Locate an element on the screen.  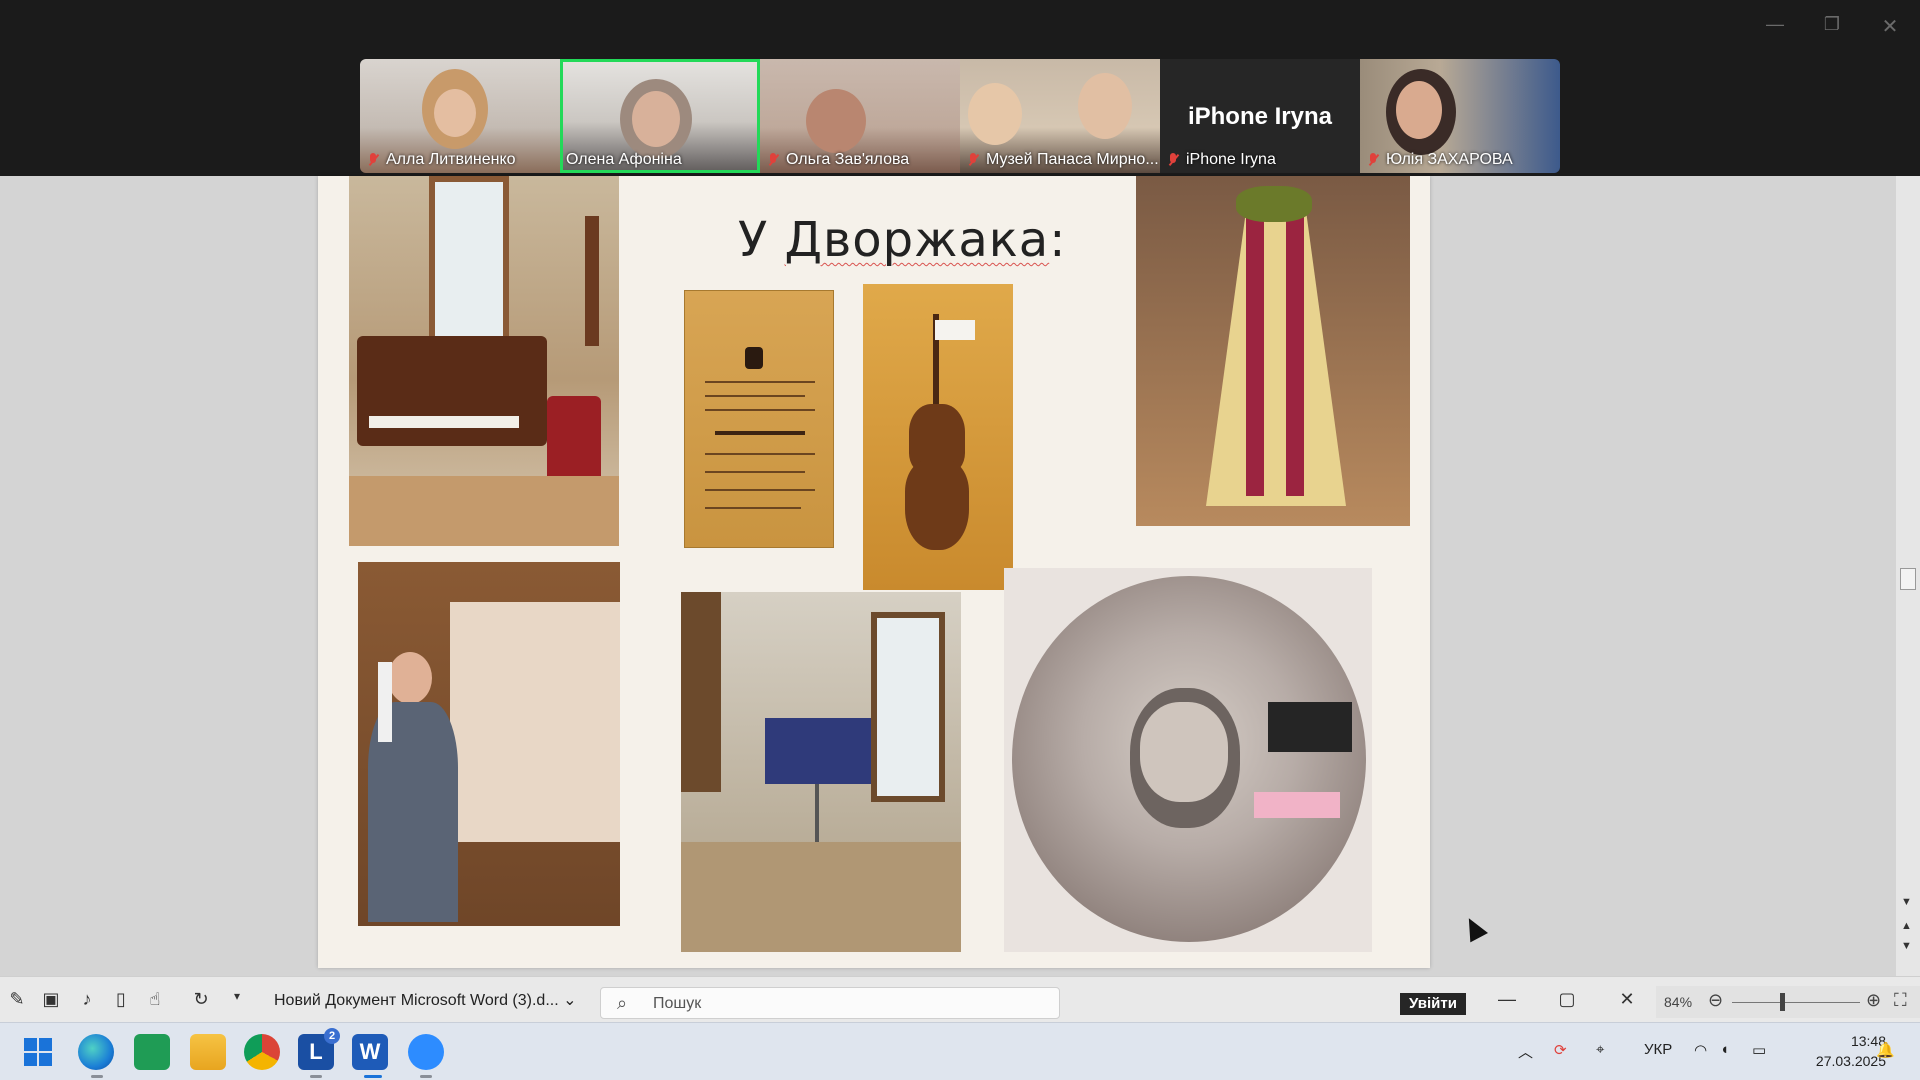
show-hidden-icons-chevron-icon: ︿ is located at coordinates (1525, 1051).